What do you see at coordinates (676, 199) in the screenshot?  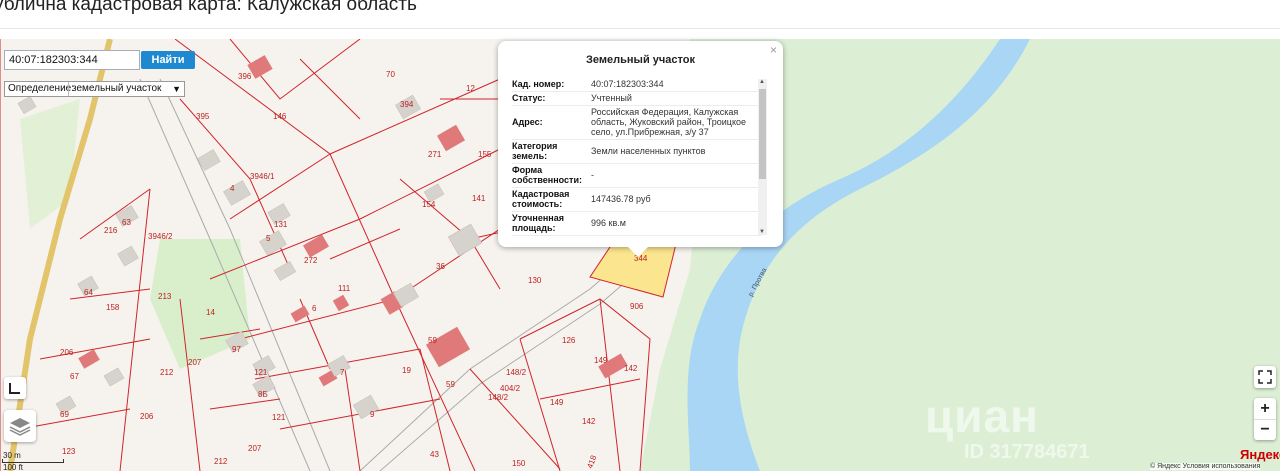 I see `row-value: 147436.78 руб` at bounding box center [676, 199].